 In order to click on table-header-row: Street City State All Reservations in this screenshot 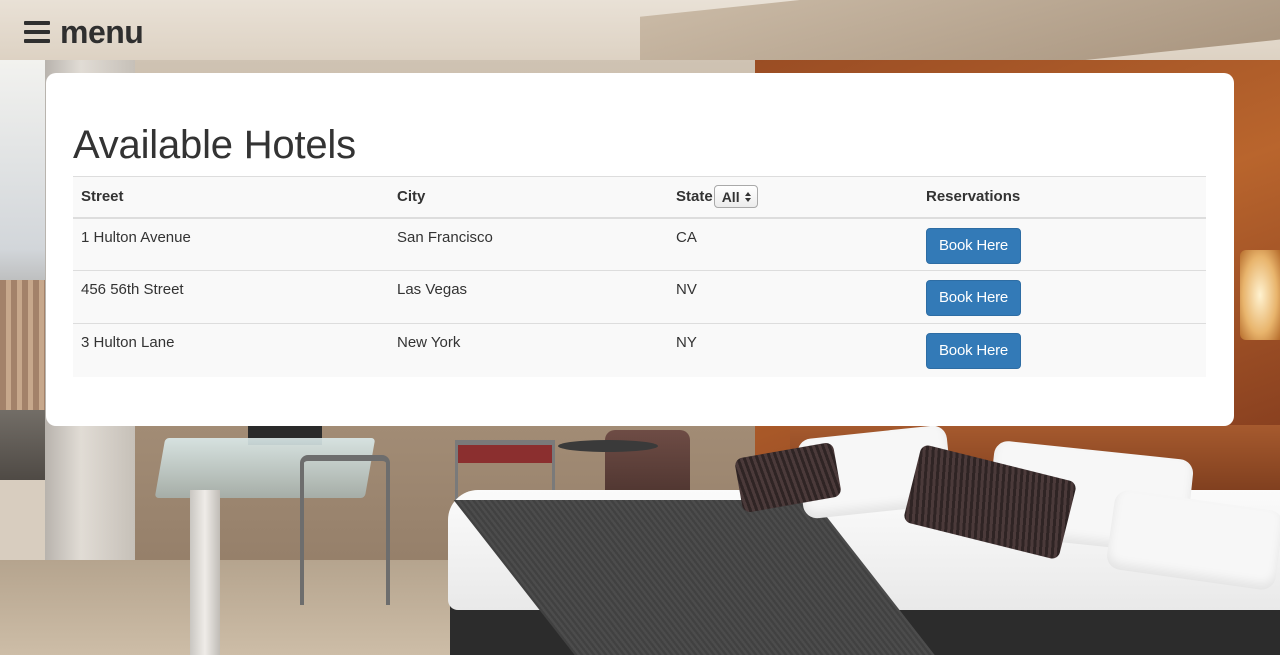, I will do `click(639, 197)`.